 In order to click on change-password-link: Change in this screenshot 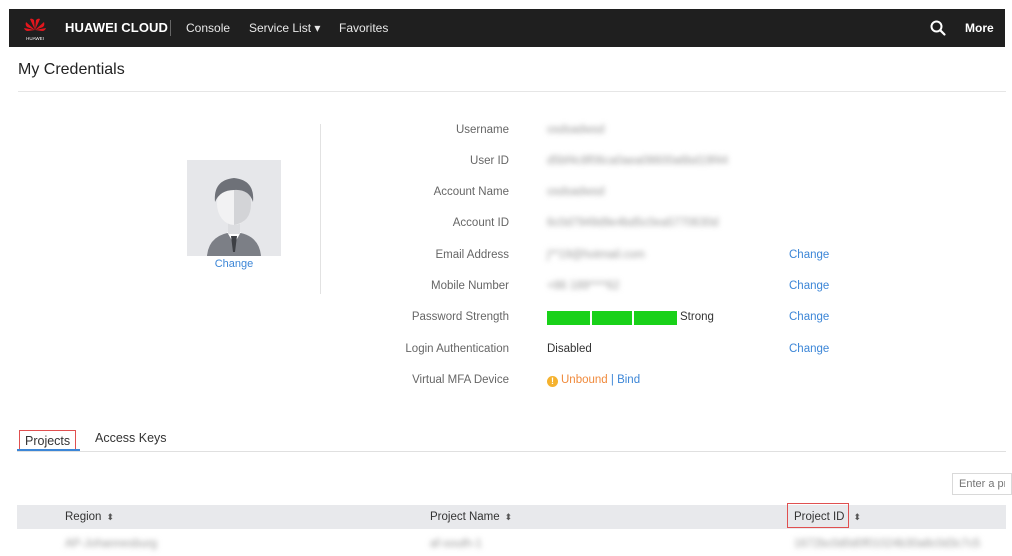, I will do `click(809, 317)`.